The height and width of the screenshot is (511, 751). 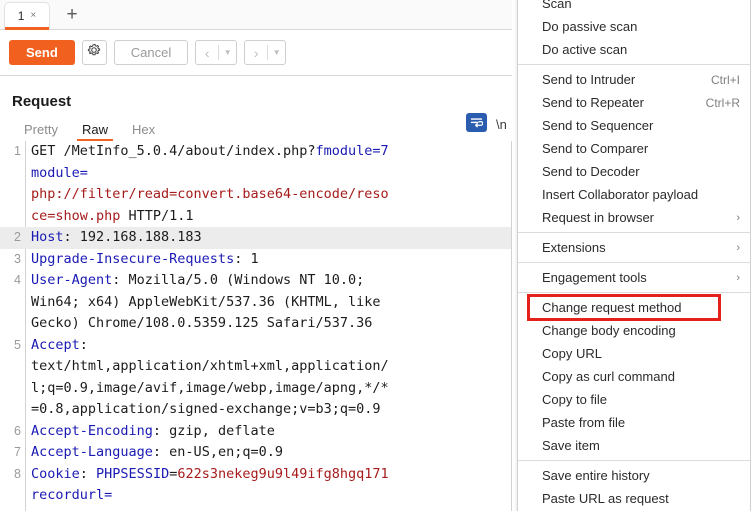 I want to click on editor-line: module=, so click(x=256, y=174).